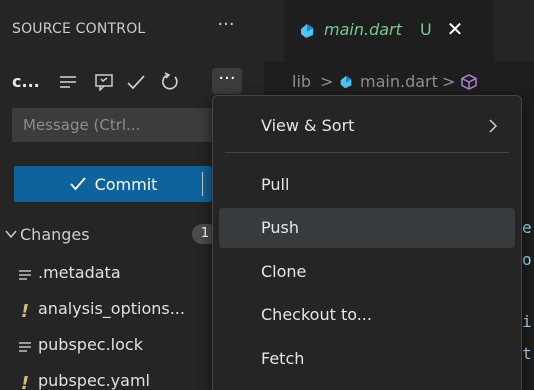  I want to click on menu-item-label: Fetch, so click(283, 358).